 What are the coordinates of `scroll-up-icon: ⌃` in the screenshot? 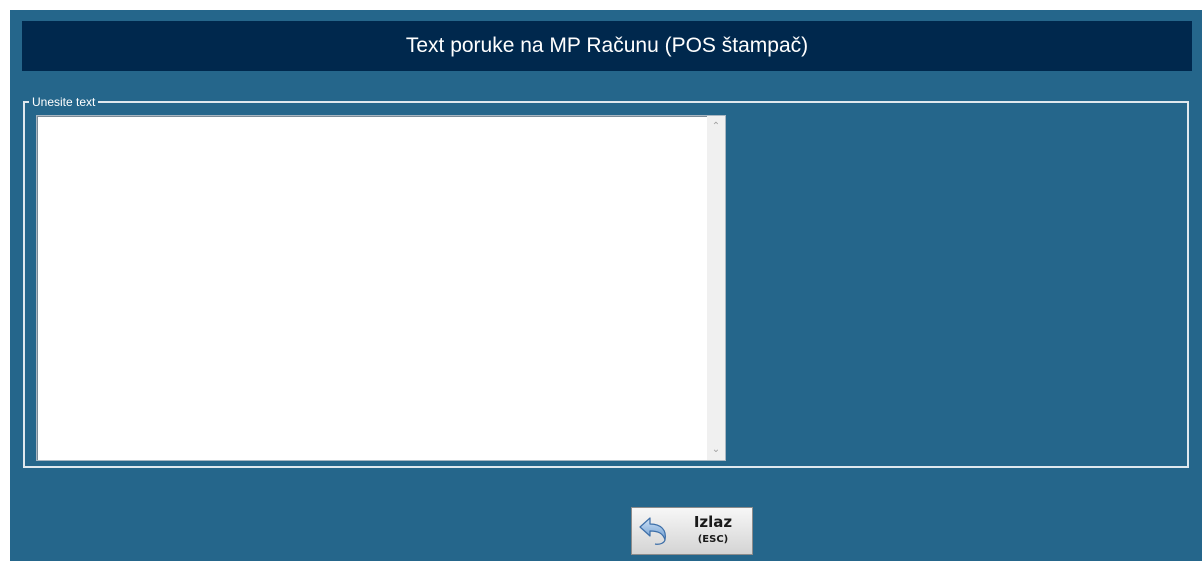 It's located at (716, 126).